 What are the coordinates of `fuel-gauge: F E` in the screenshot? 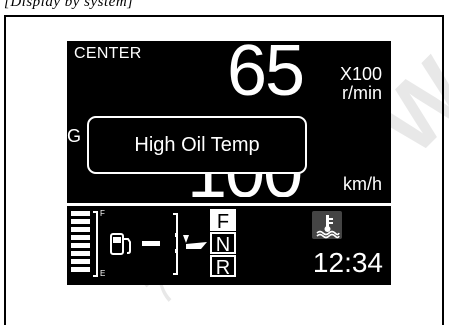 It's located at (88, 245).